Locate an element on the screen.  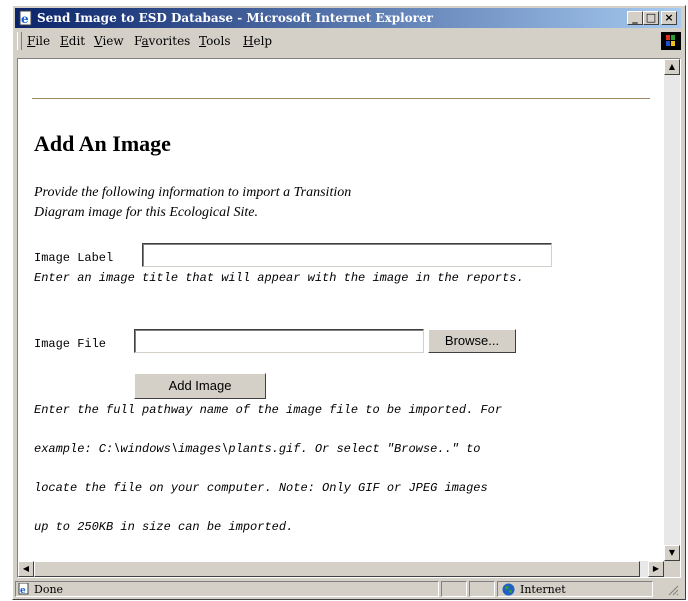
minimize-button: _ is located at coordinates (635, 18).